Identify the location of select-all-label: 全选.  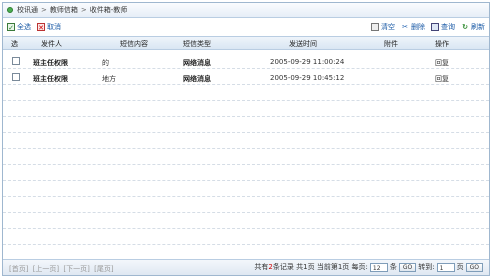
(24, 27).